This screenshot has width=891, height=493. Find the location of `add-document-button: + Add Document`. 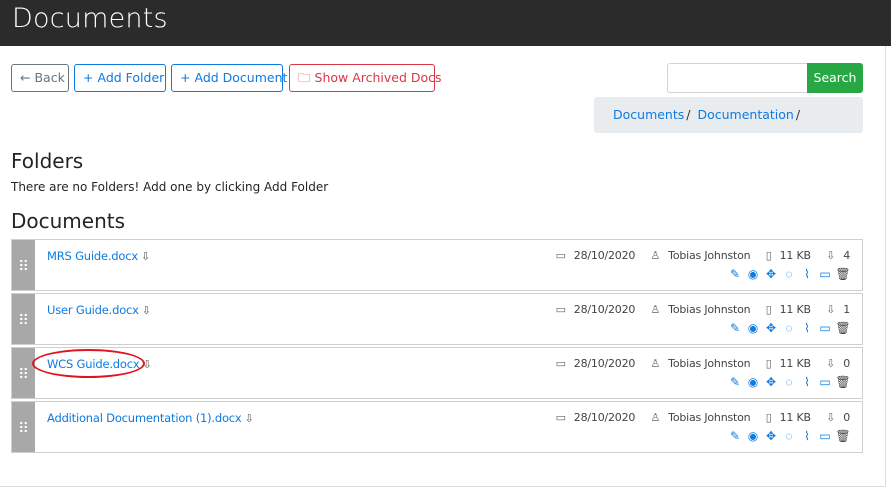

add-document-button: + Add Document is located at coordinates (229, 78).